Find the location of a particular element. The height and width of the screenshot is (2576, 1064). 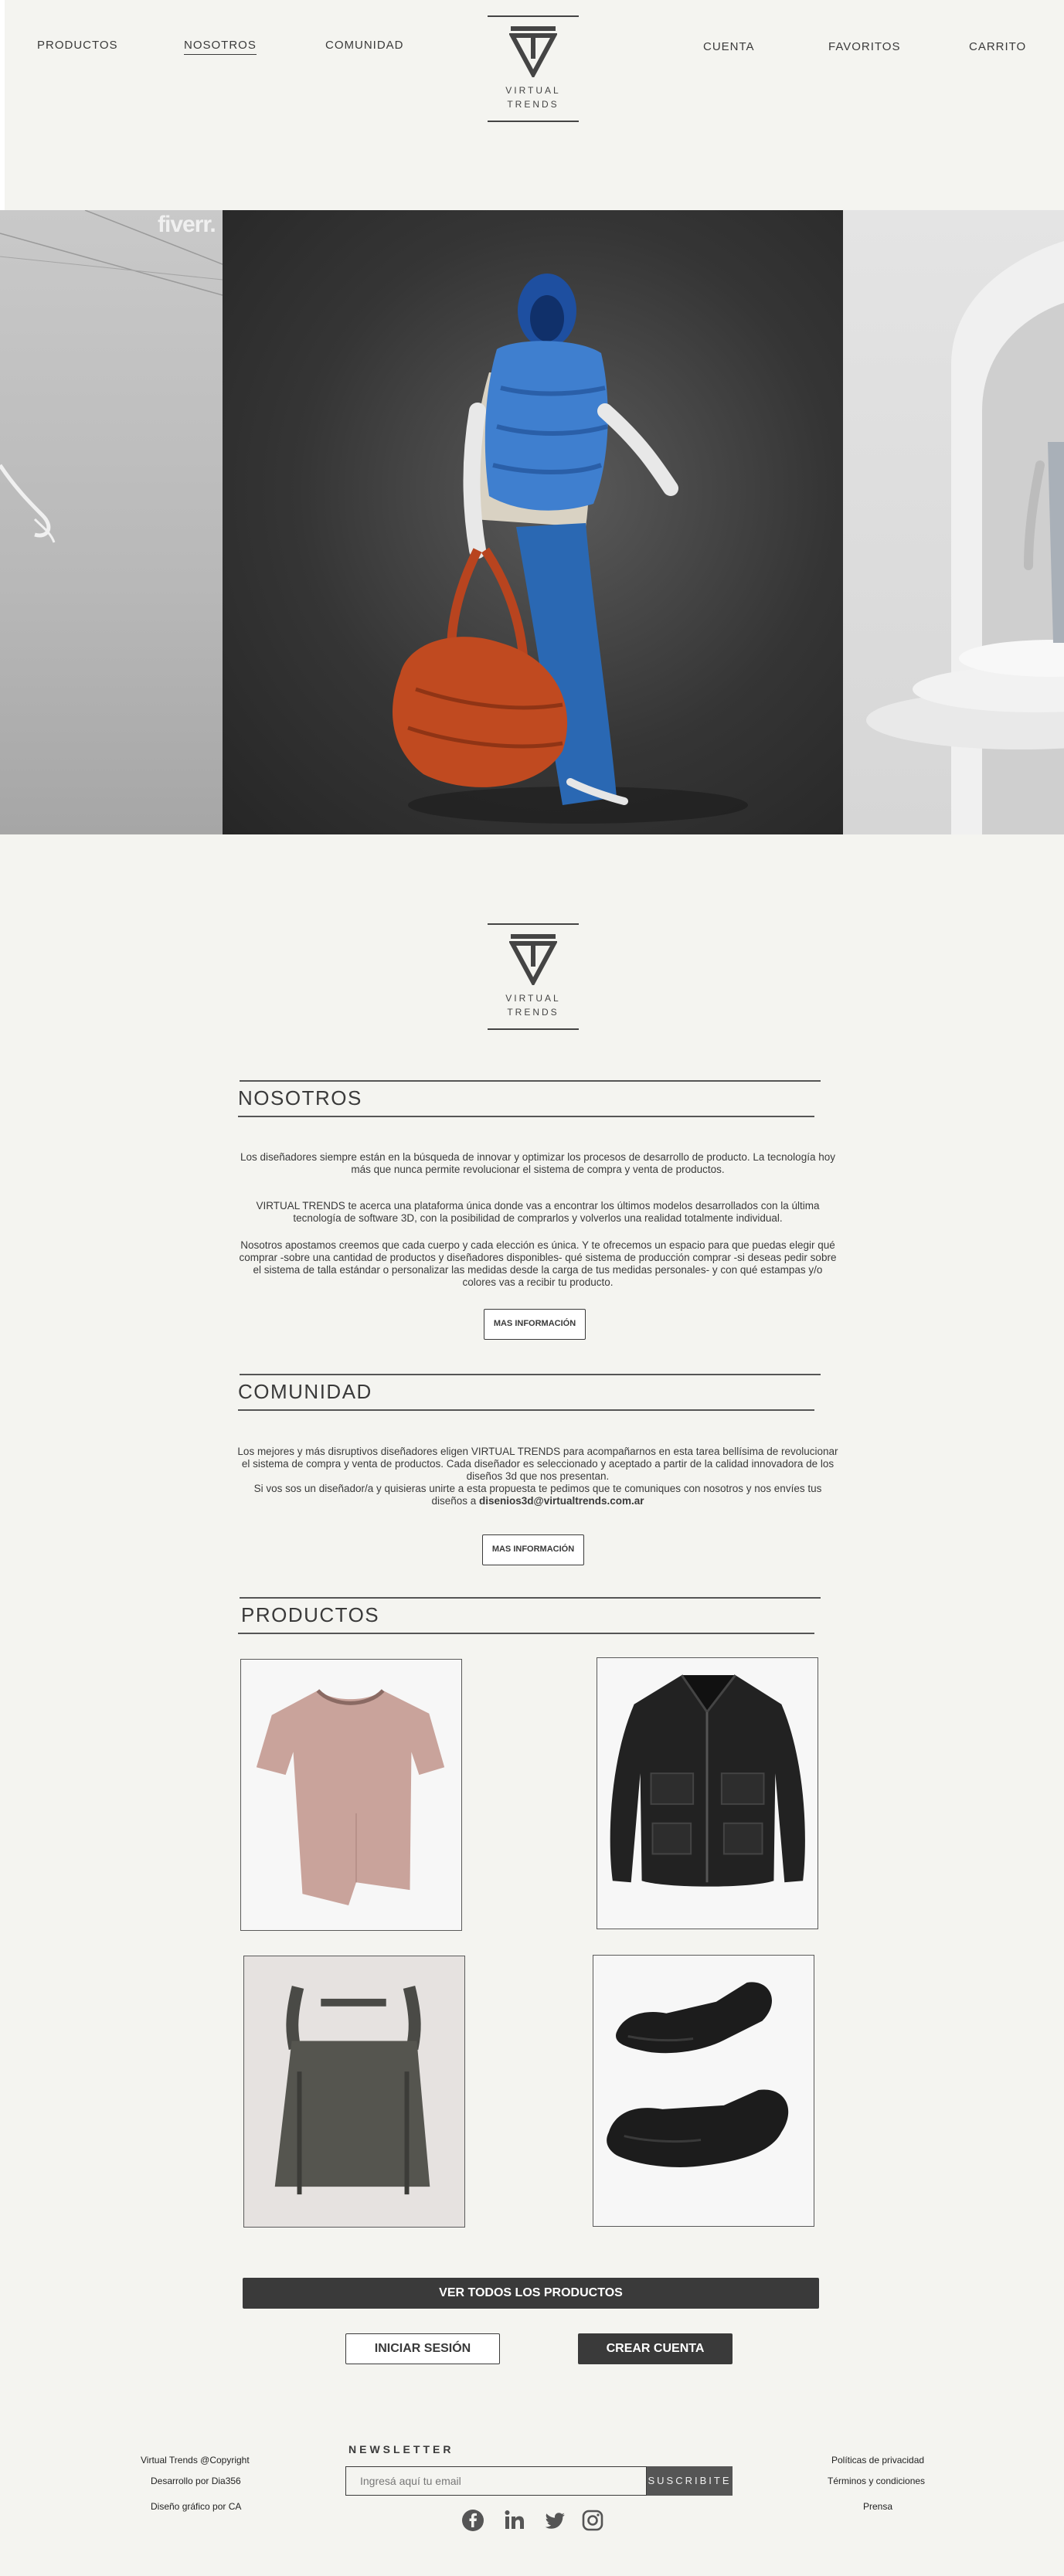

hero-next-figure is located at coordinates (965, 537).